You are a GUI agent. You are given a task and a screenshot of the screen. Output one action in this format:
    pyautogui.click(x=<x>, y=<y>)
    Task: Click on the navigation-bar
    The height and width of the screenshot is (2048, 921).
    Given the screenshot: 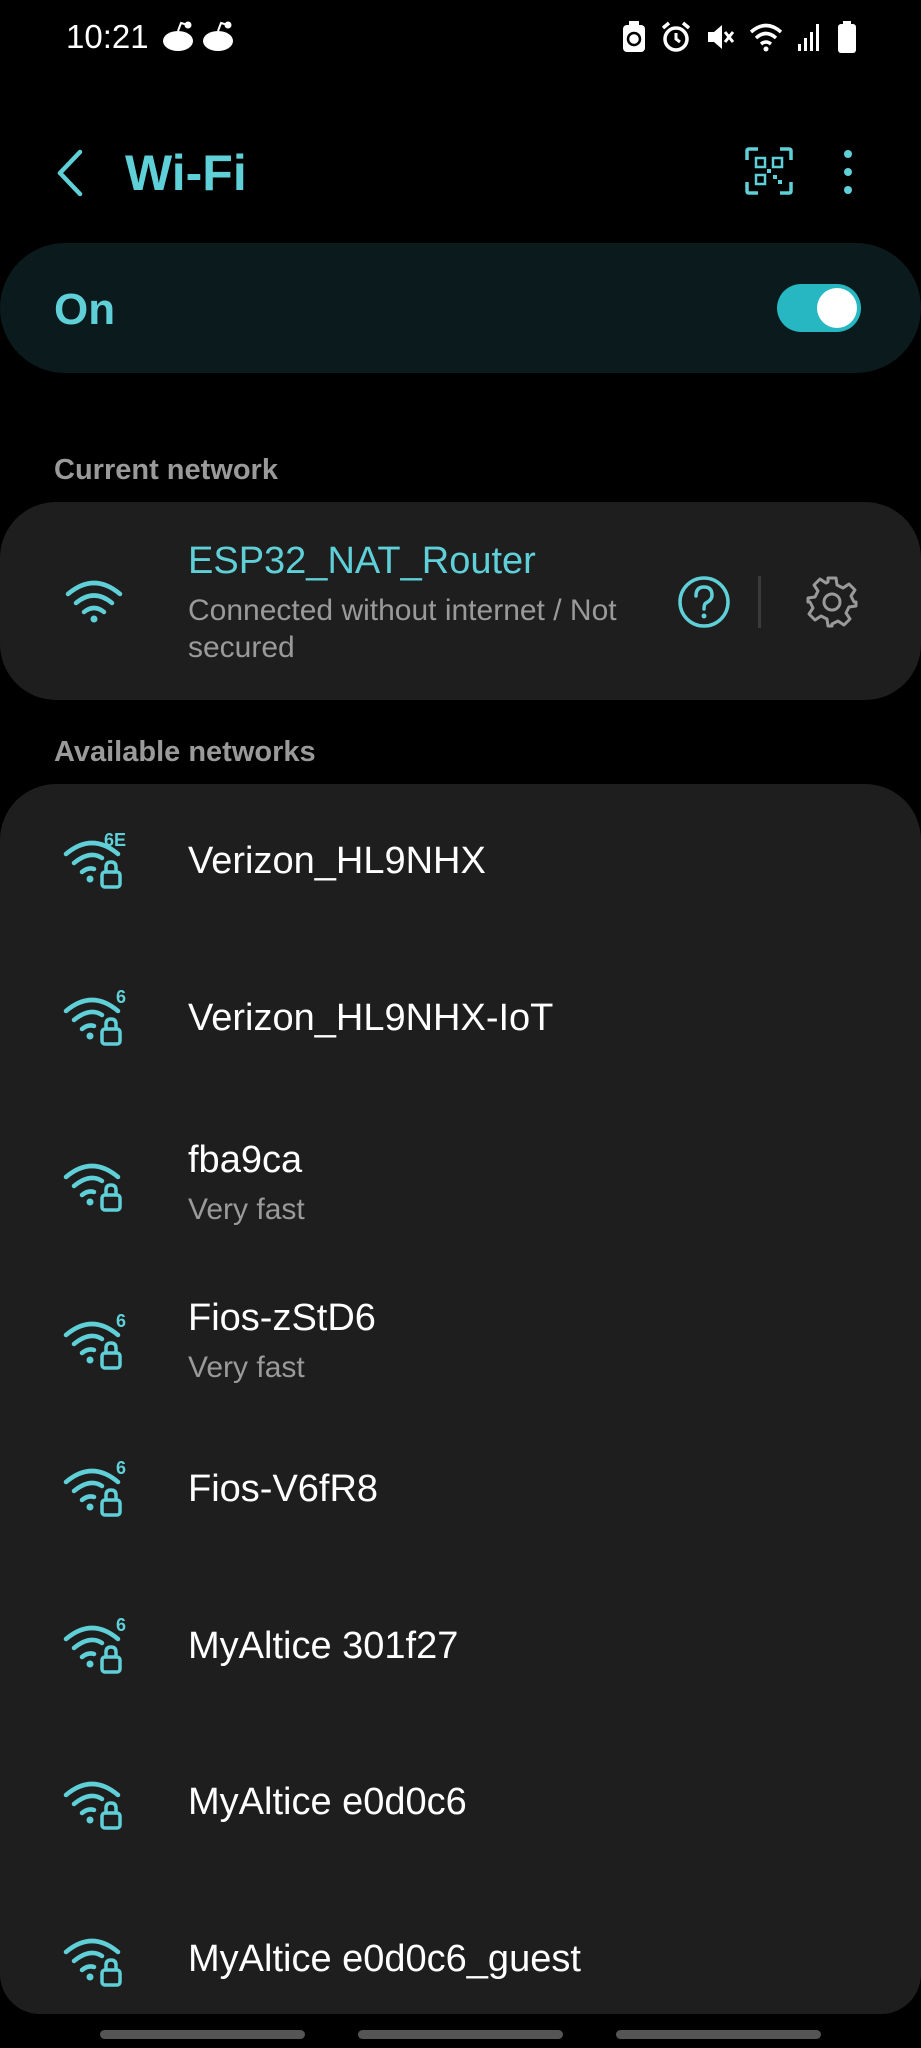 What is the action you would take?
    pyautogui.click(x=460, y=2034)
    